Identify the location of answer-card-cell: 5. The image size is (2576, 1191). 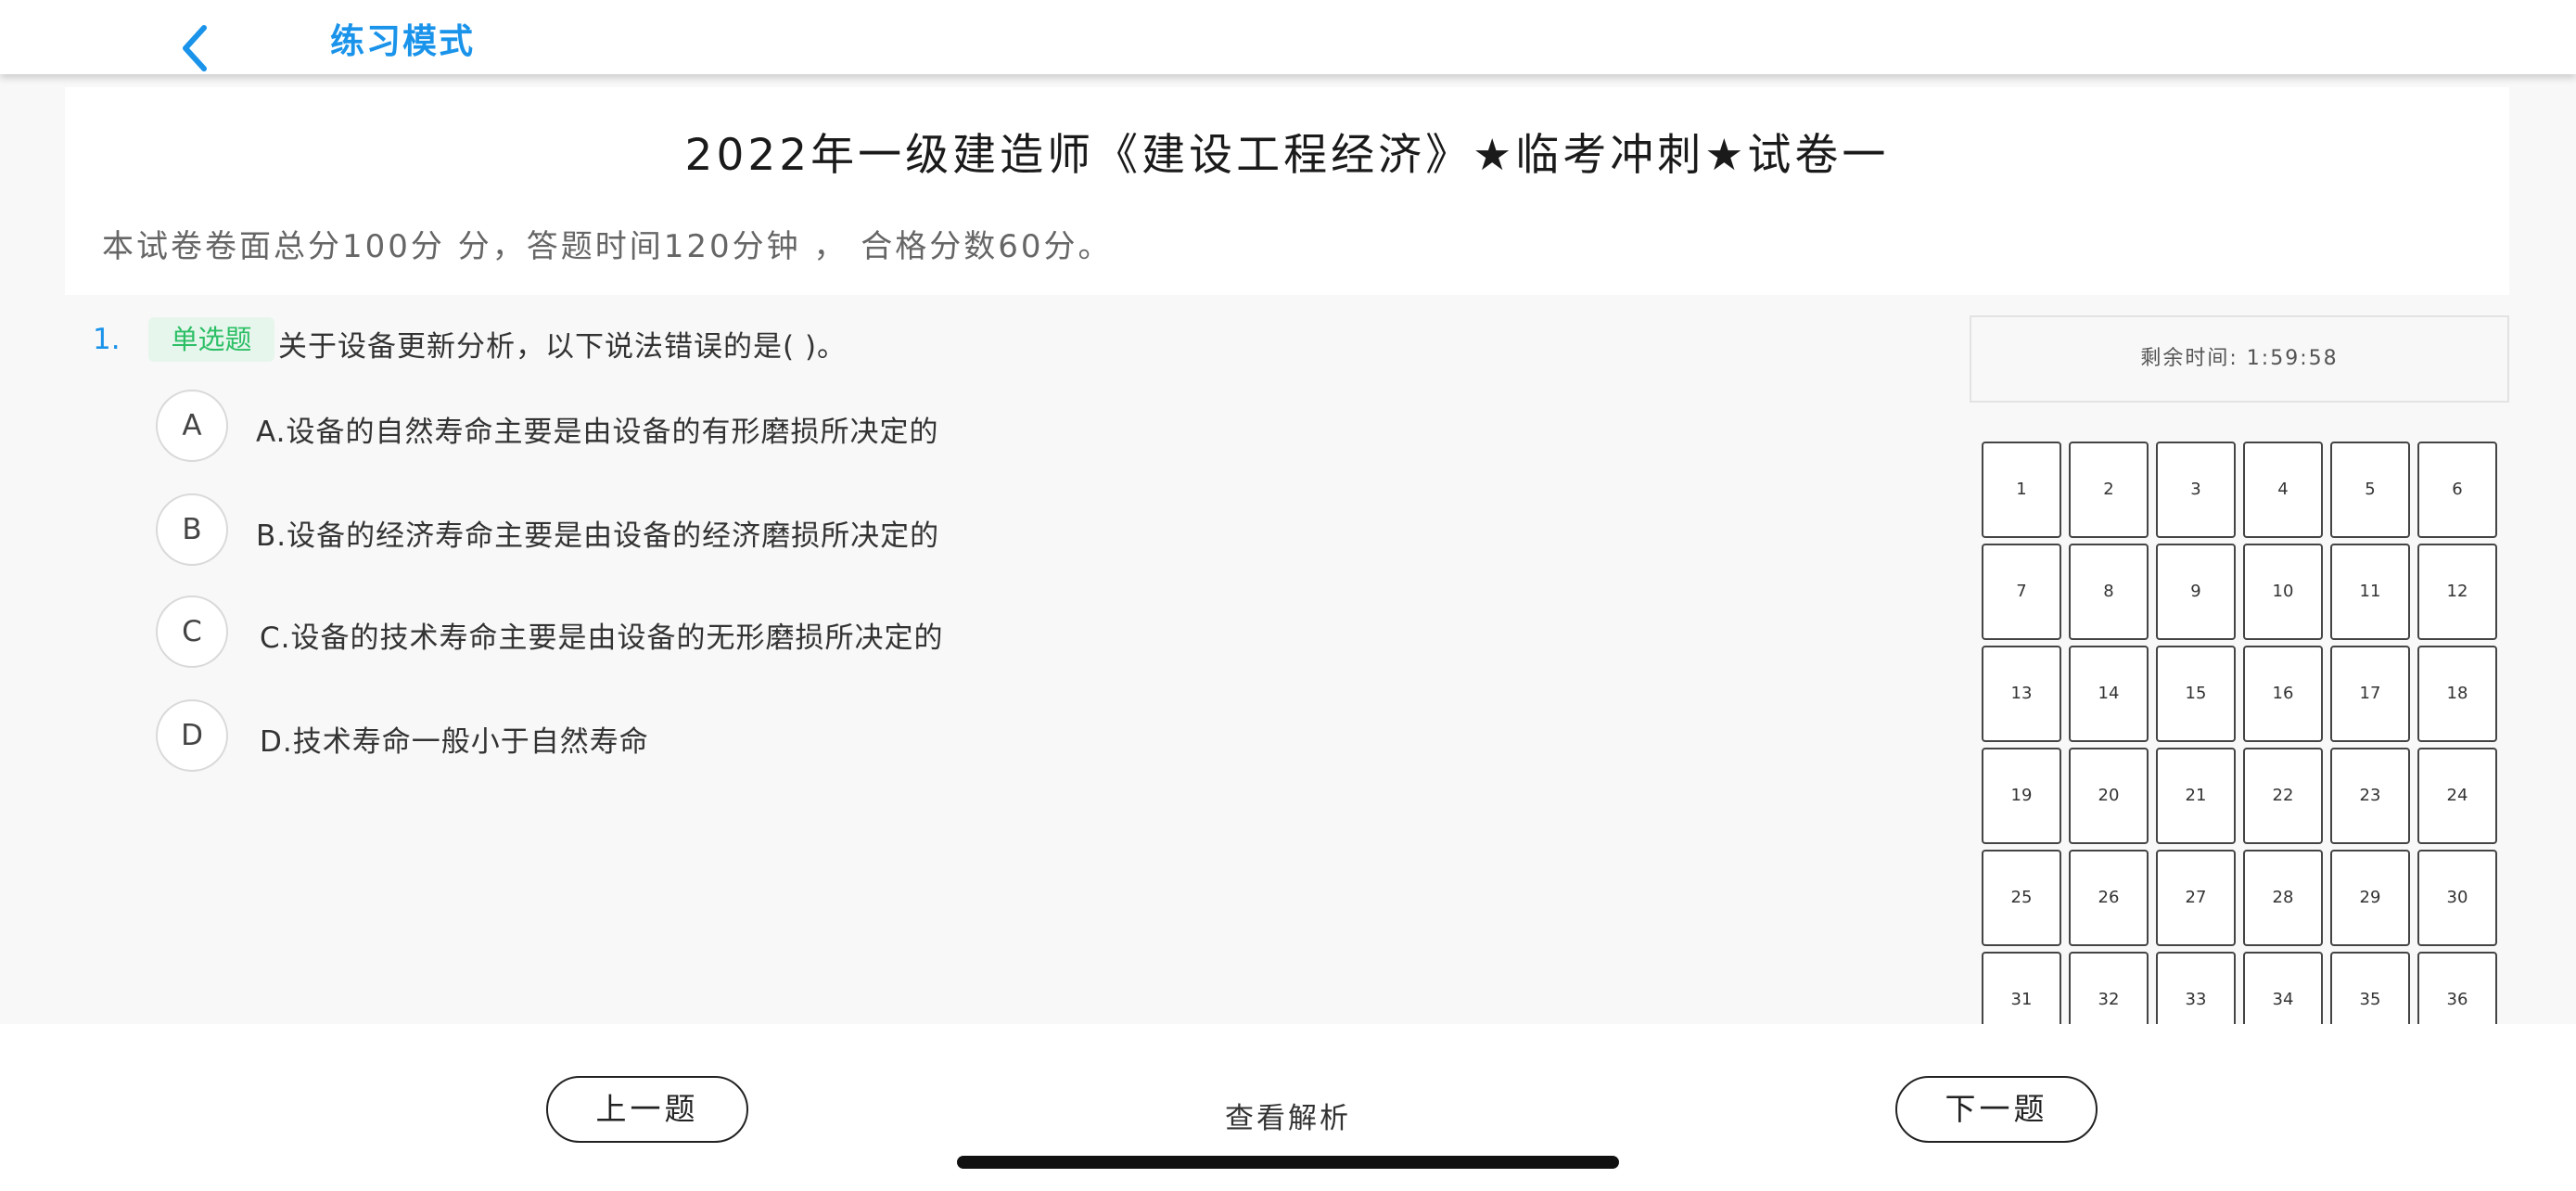
(2370, 490).